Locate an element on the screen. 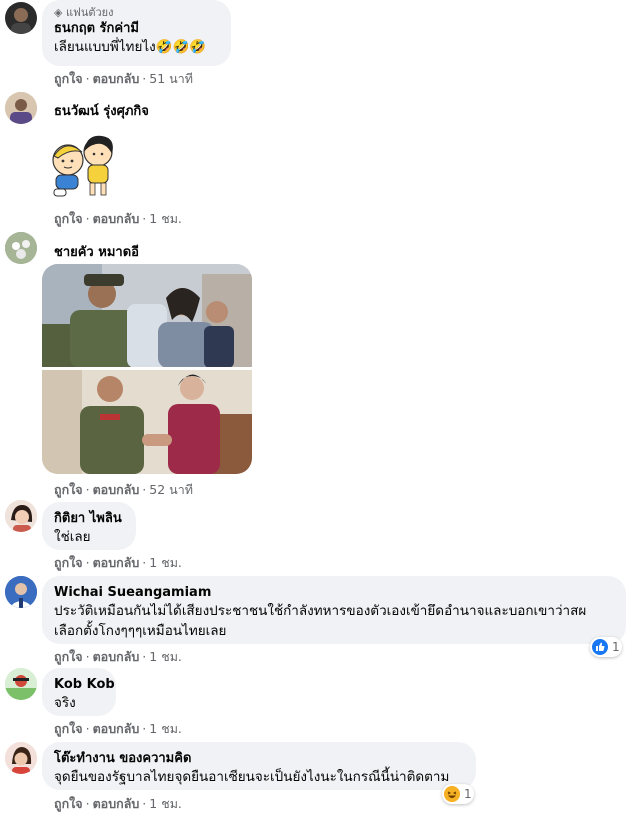 The width and height of the screenshot is (626, 815). commenter-name: โต๊ะทำงาน ของความคิด is located at coordinates (259, 758).